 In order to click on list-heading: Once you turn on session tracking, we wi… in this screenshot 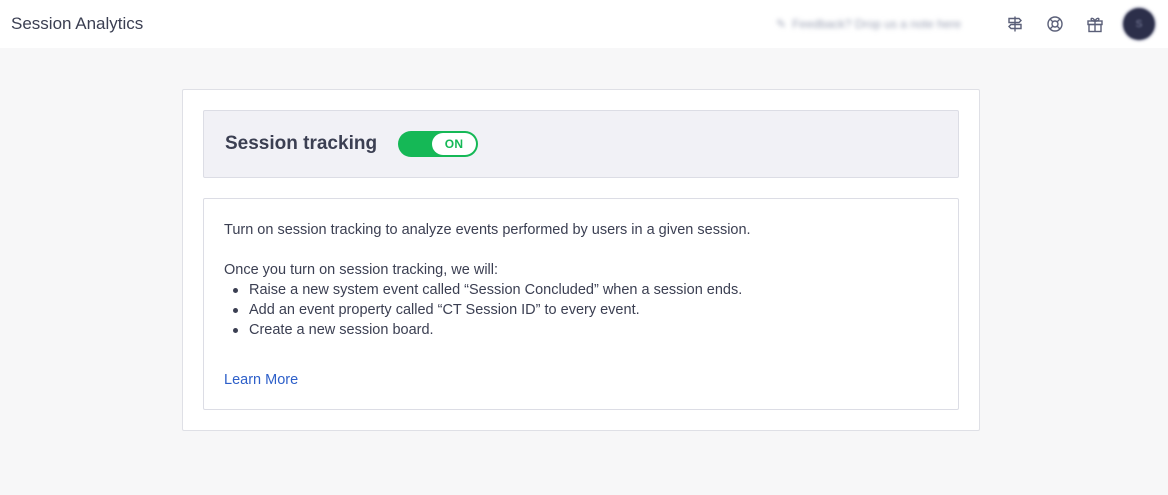, I will do `click(361, 270)`.